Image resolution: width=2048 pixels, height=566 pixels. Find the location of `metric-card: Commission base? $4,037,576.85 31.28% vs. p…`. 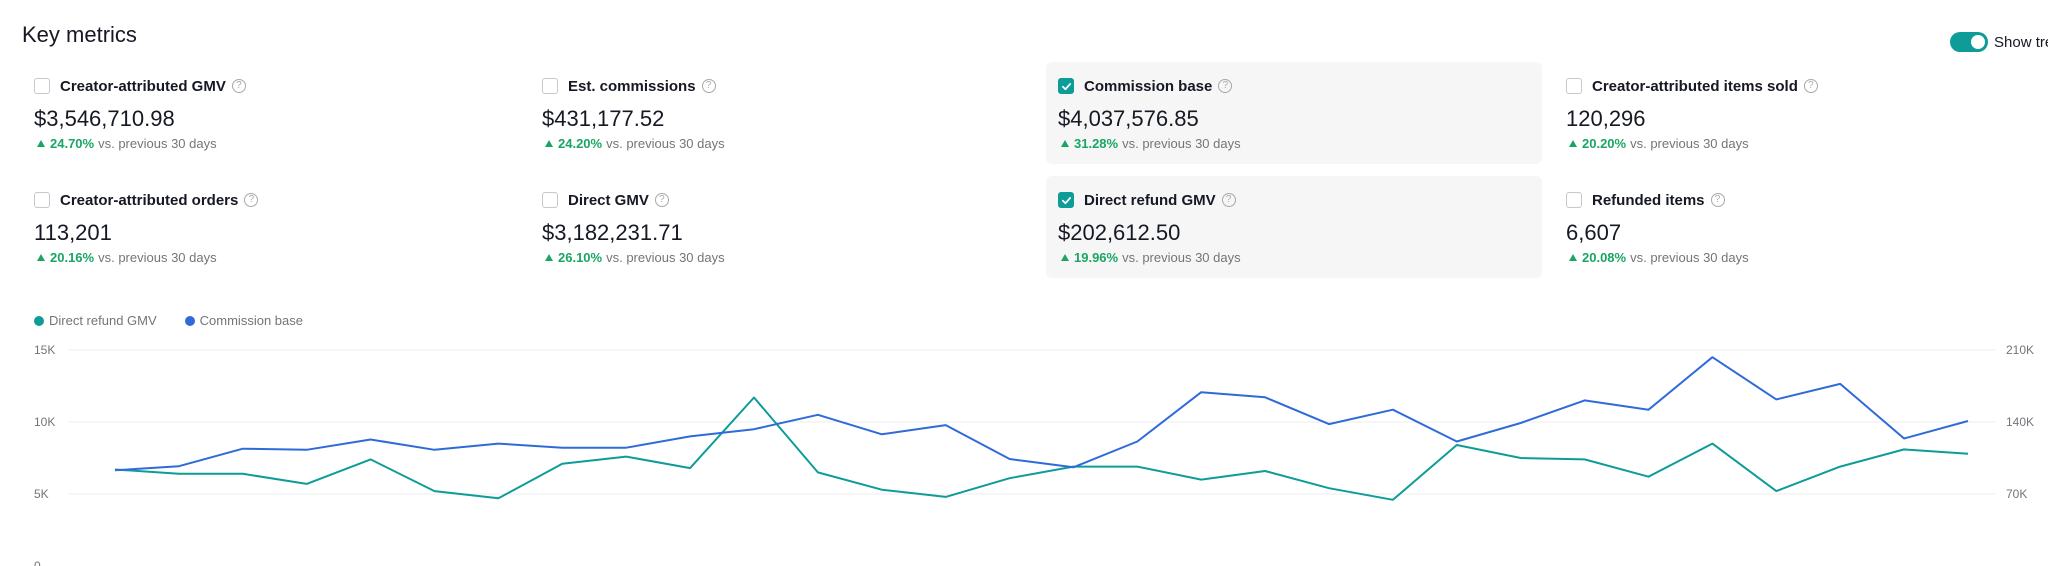

metric-card: Commission base? $4,037,576.85 31.28% vs. p… is located at coordinates (1294, 113).